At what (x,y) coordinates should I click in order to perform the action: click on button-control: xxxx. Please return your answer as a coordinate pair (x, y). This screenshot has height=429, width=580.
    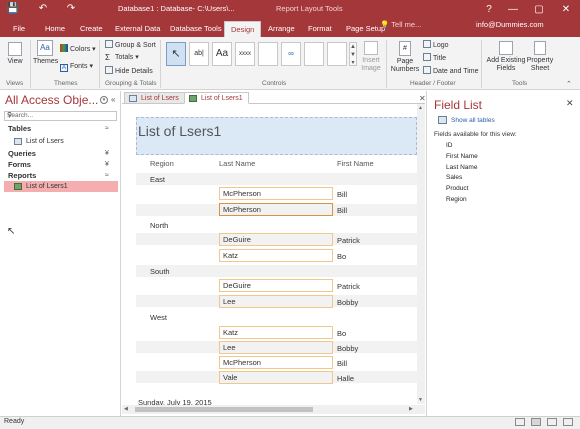
    Looking at the image, I should click on (245, 54).